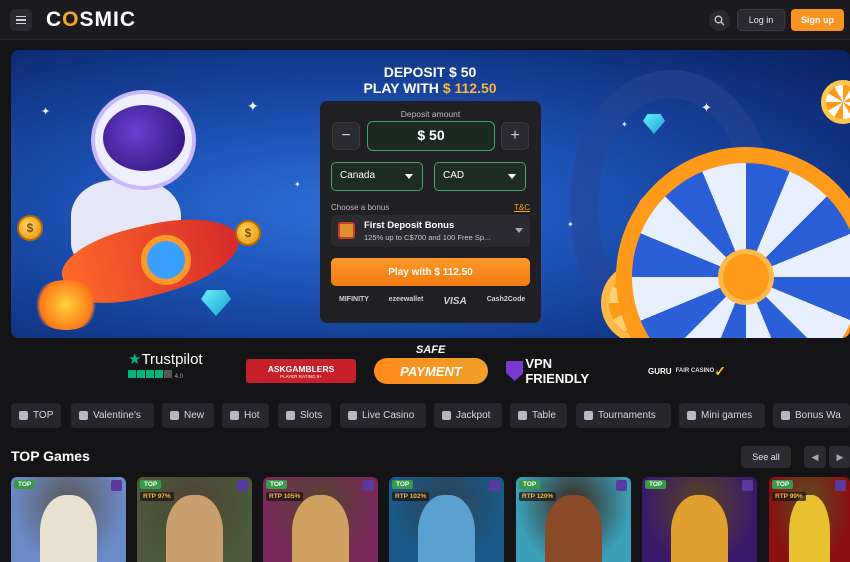 The image size is (850, 562). What do you see at coordinates (506, 299) in the screenshot?
I see `cash2code-logo: Cash2Code` at bounding box center [506, 299].